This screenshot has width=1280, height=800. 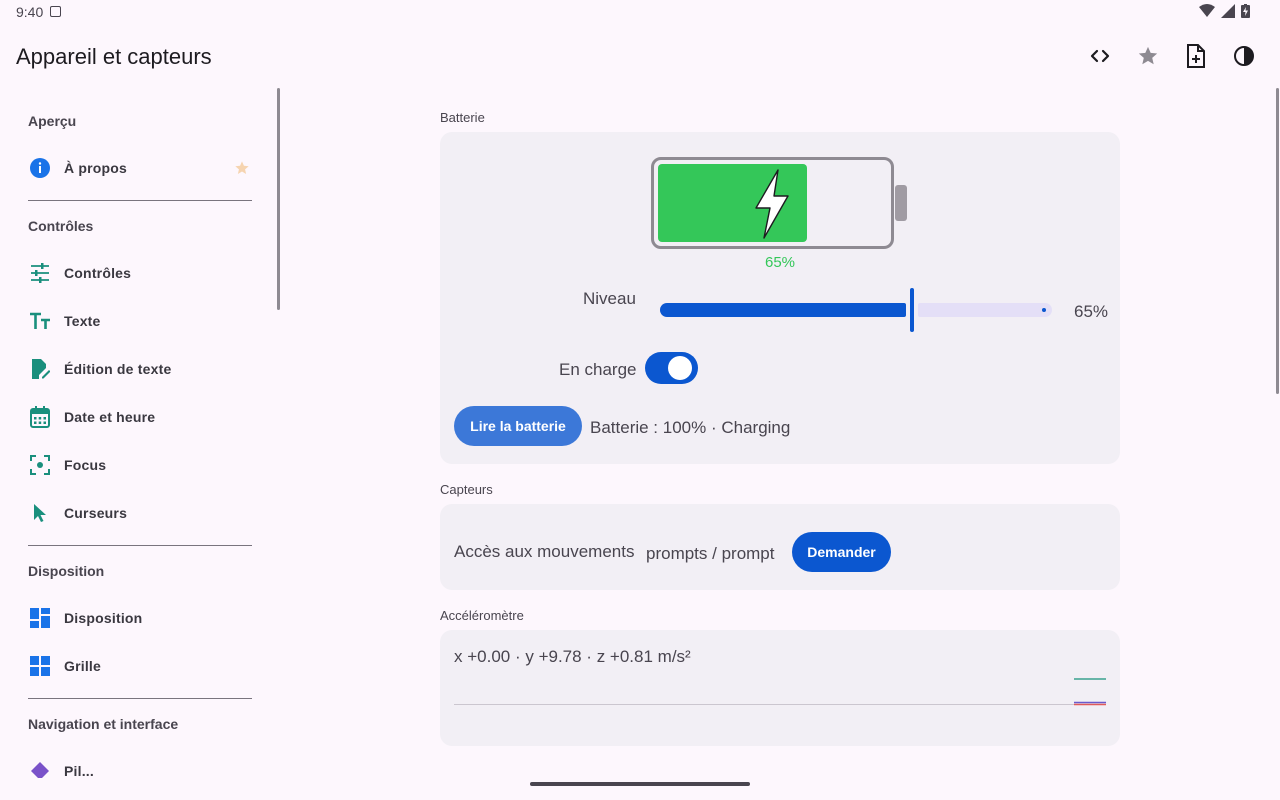 I want to click on accelerometer-graph-baseline, so click(x=764, y=704).